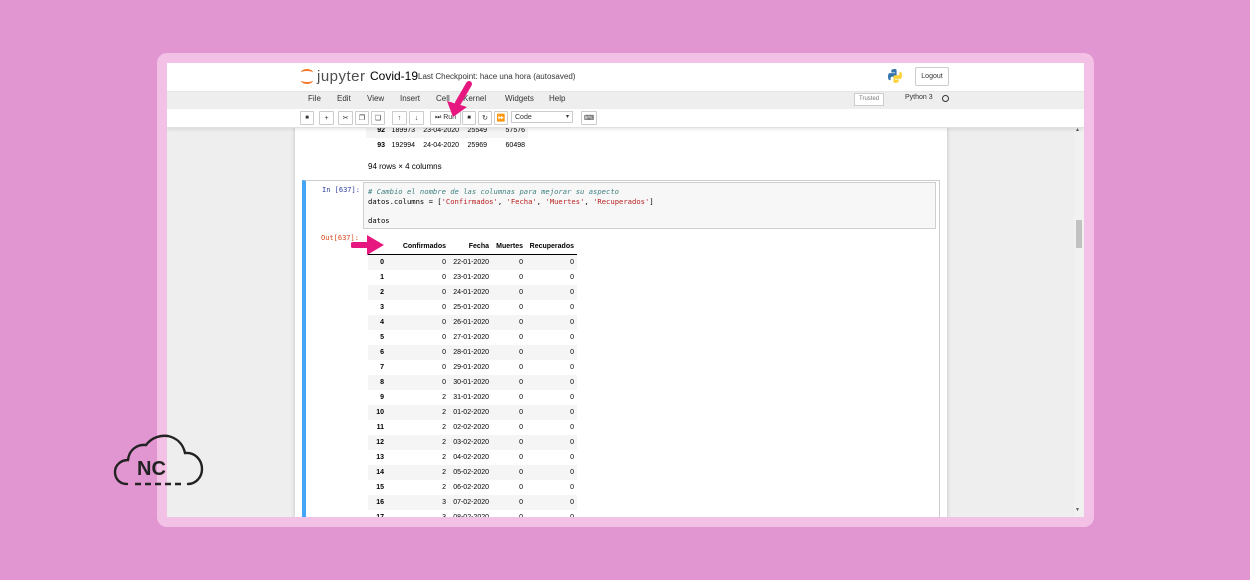  Describe the element at coordinates (333, 76) in the screenshot. I see `jupyter-logo: jupyter` at that location.